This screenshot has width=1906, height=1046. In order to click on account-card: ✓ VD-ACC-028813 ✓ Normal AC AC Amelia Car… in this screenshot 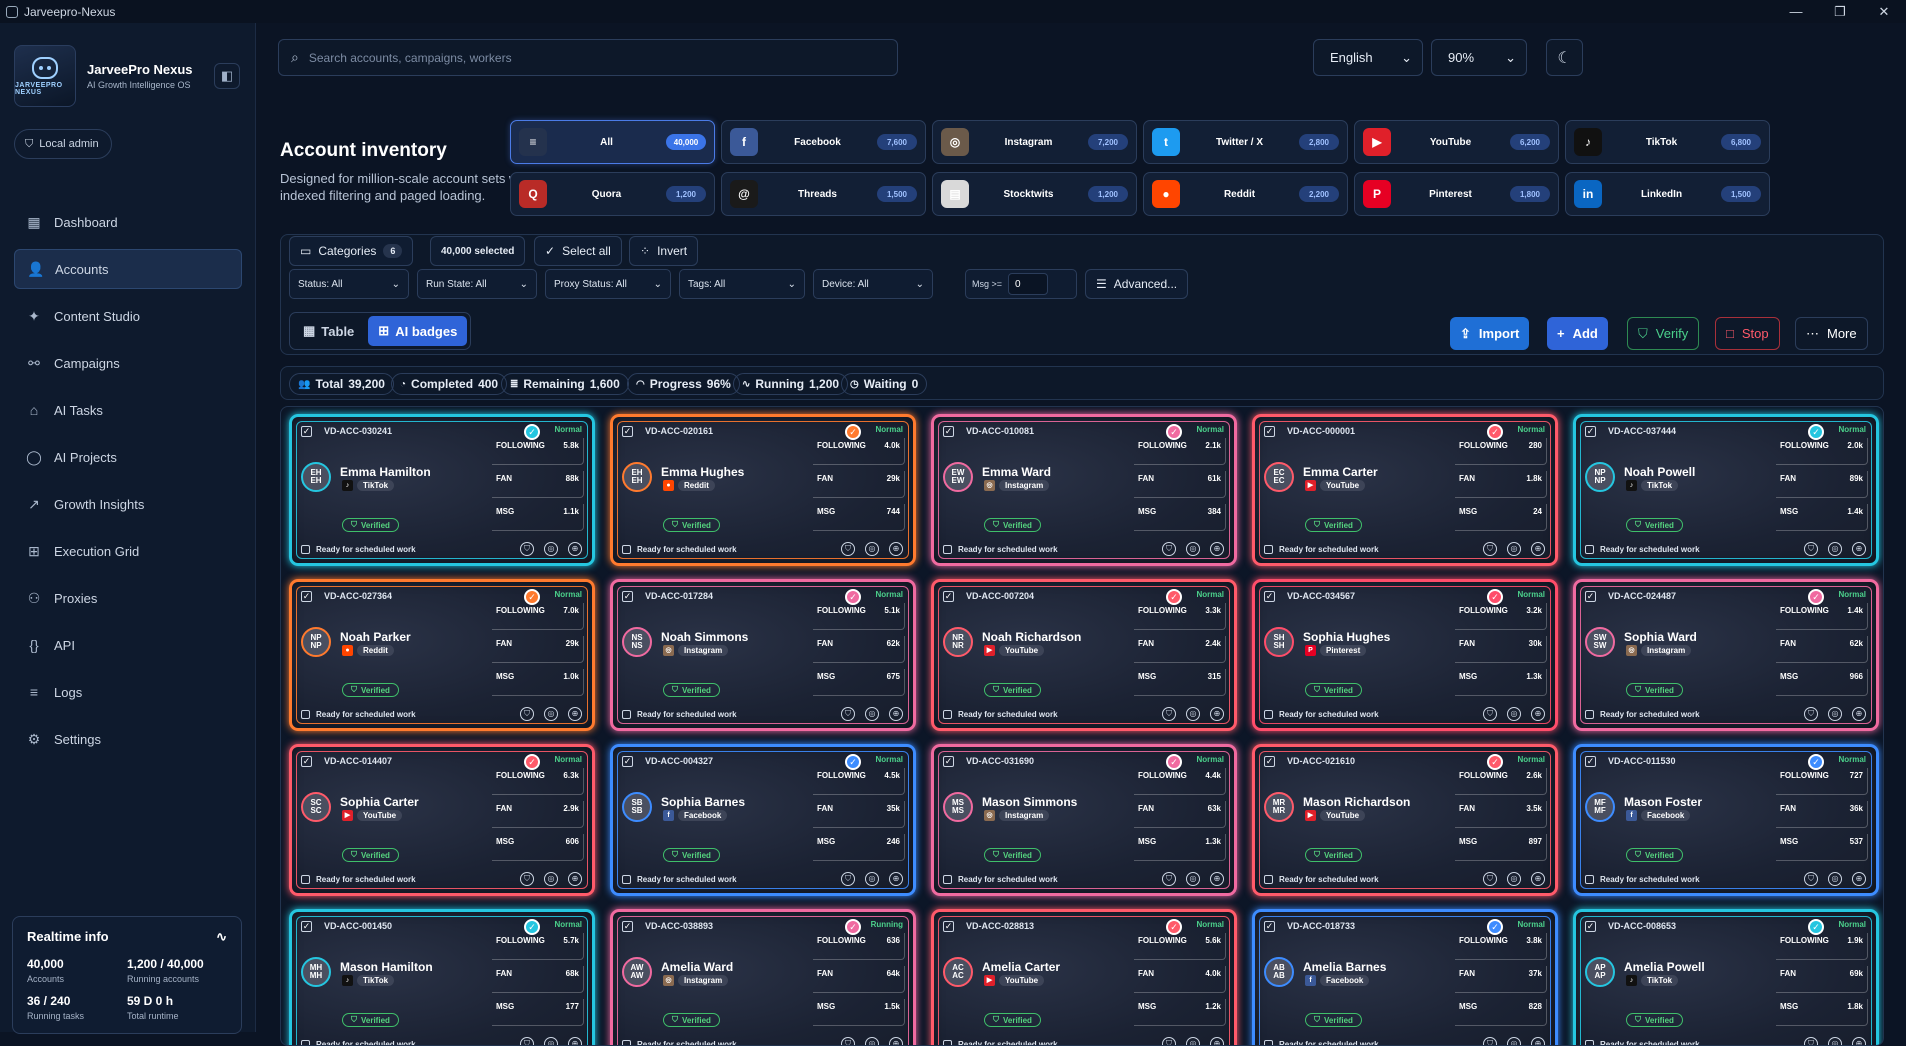, I will do `click(1084, 977)`.